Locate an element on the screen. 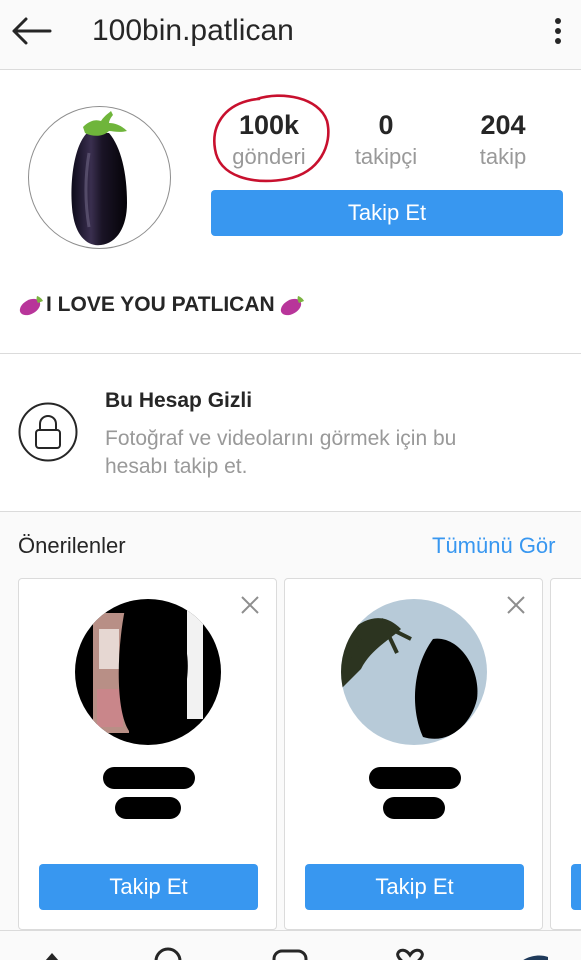  top-bar: 100bin.patlican is located at coordinates (290, 35).